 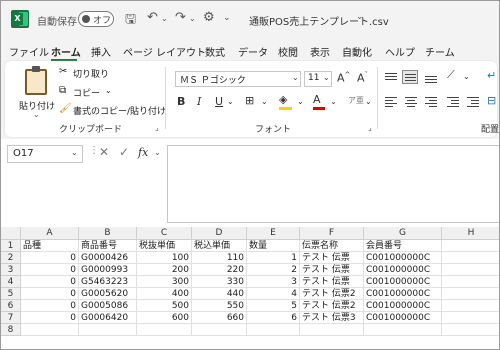 I want to click on bold-button: B, so click(x=181, y=101).